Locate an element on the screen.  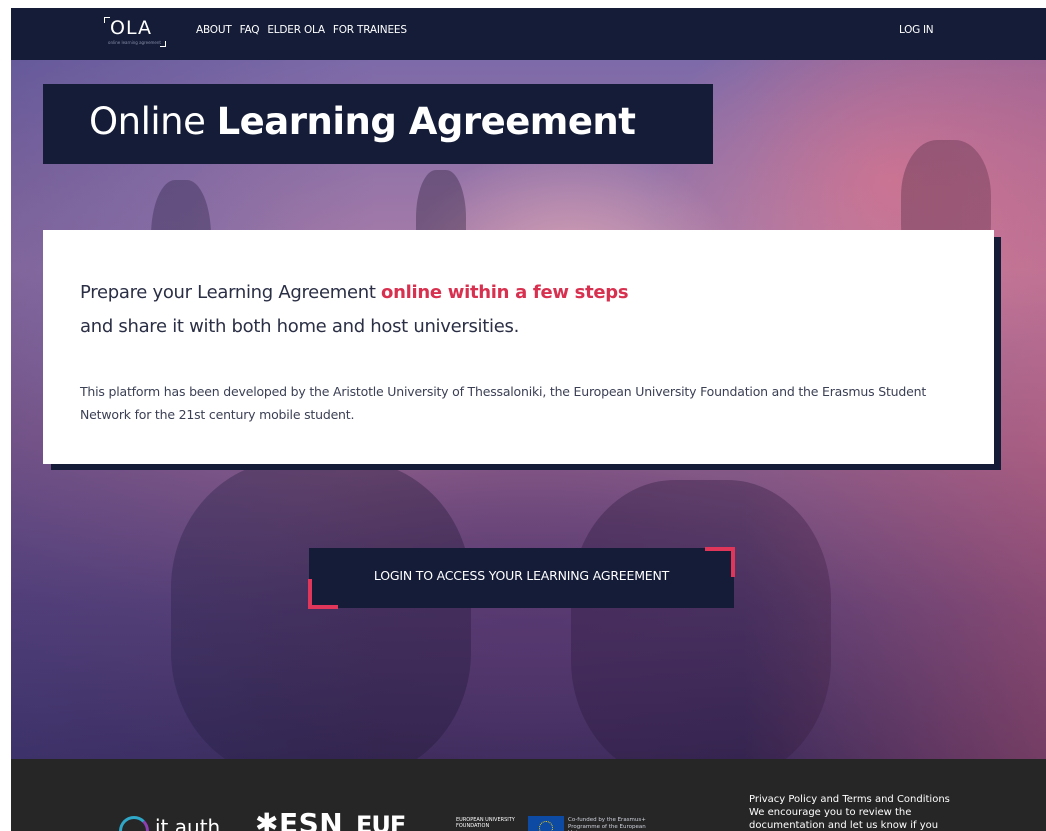
eu-flag-icon is located at coordinates (546, 823).